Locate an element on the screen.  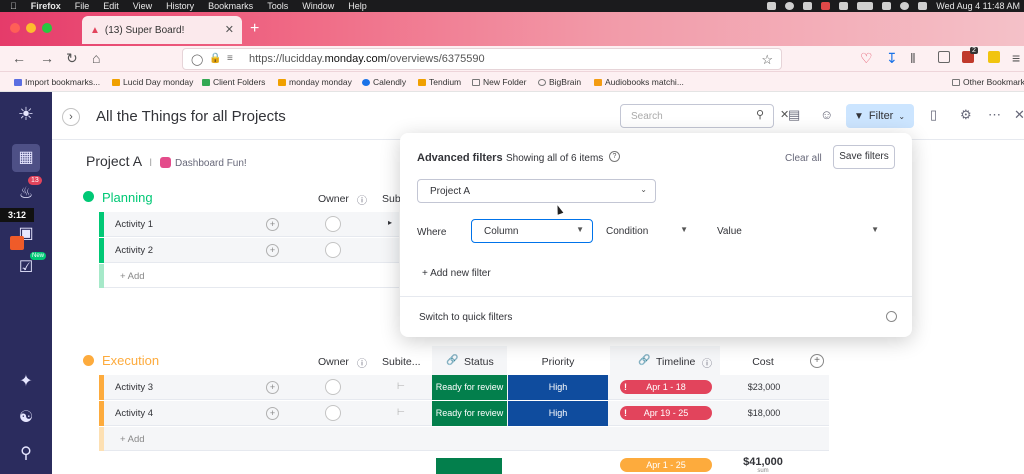
table-row: Activity 2 + is located at coordinates (249, 250).